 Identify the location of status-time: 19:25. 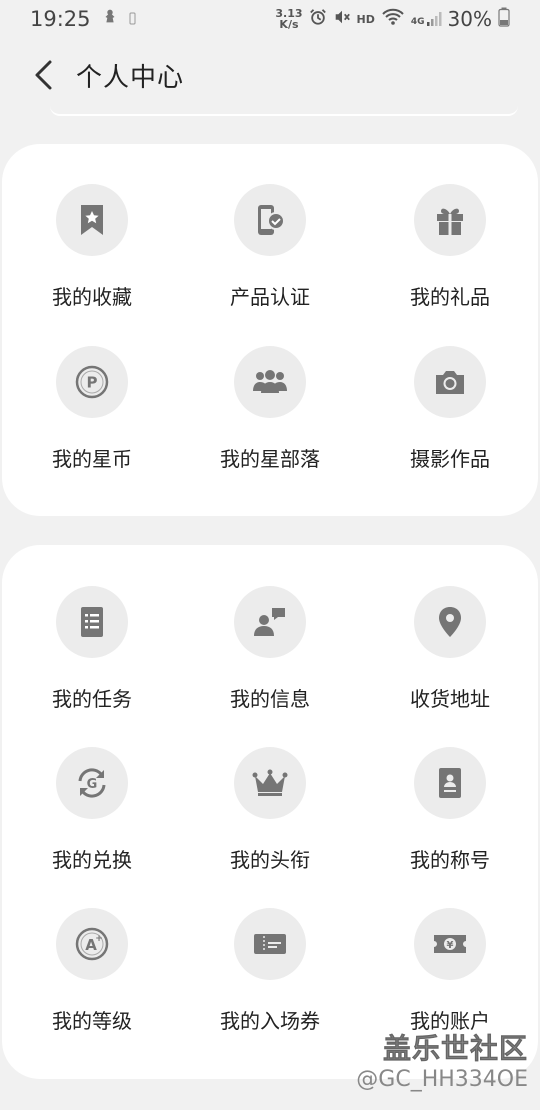
(60, 19).